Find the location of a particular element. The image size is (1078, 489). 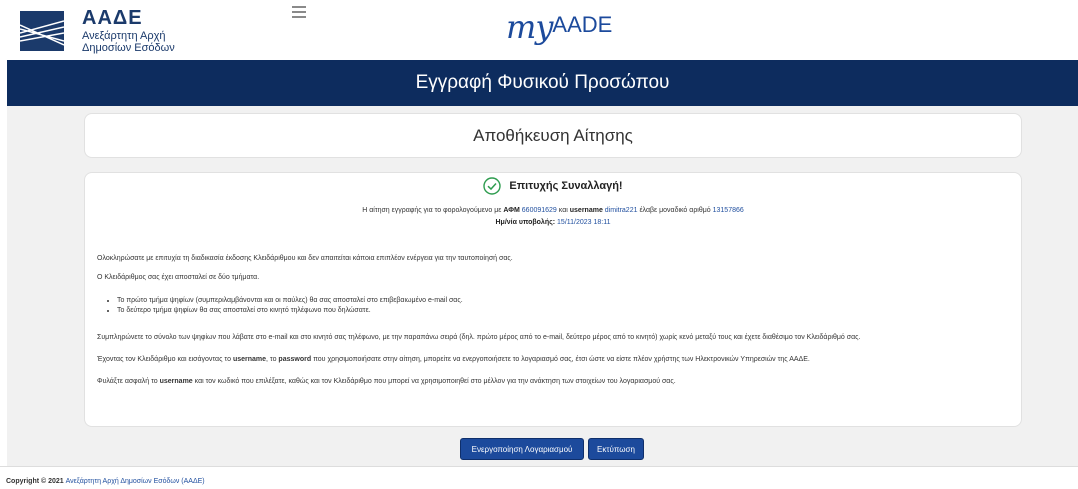

logo-subtitle-line2: Δημοσίων Εσόδων is located at coordinates (128, 48).